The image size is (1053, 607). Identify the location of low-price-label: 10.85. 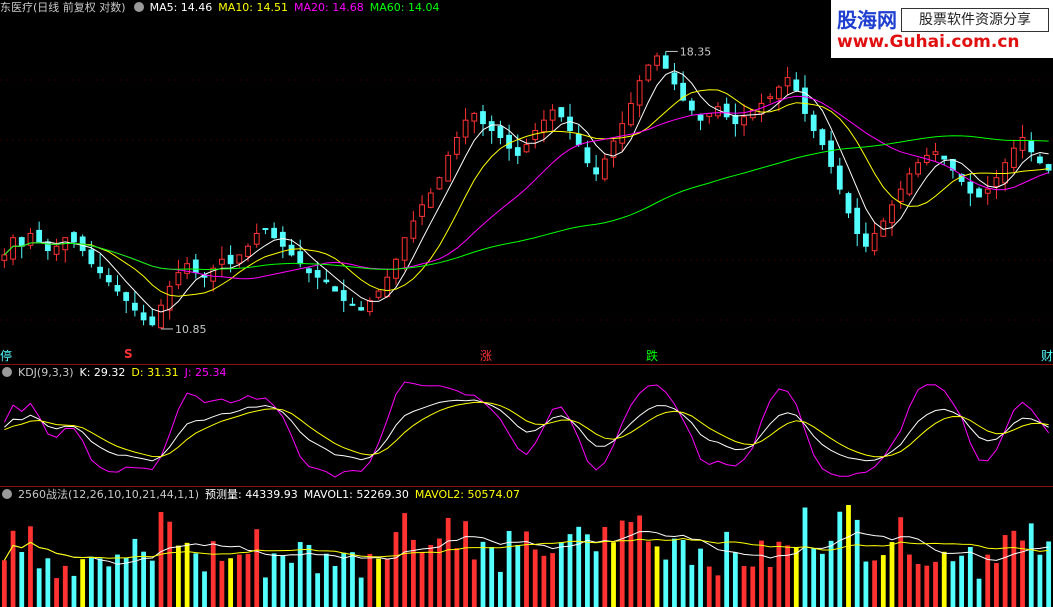
(191, 329).